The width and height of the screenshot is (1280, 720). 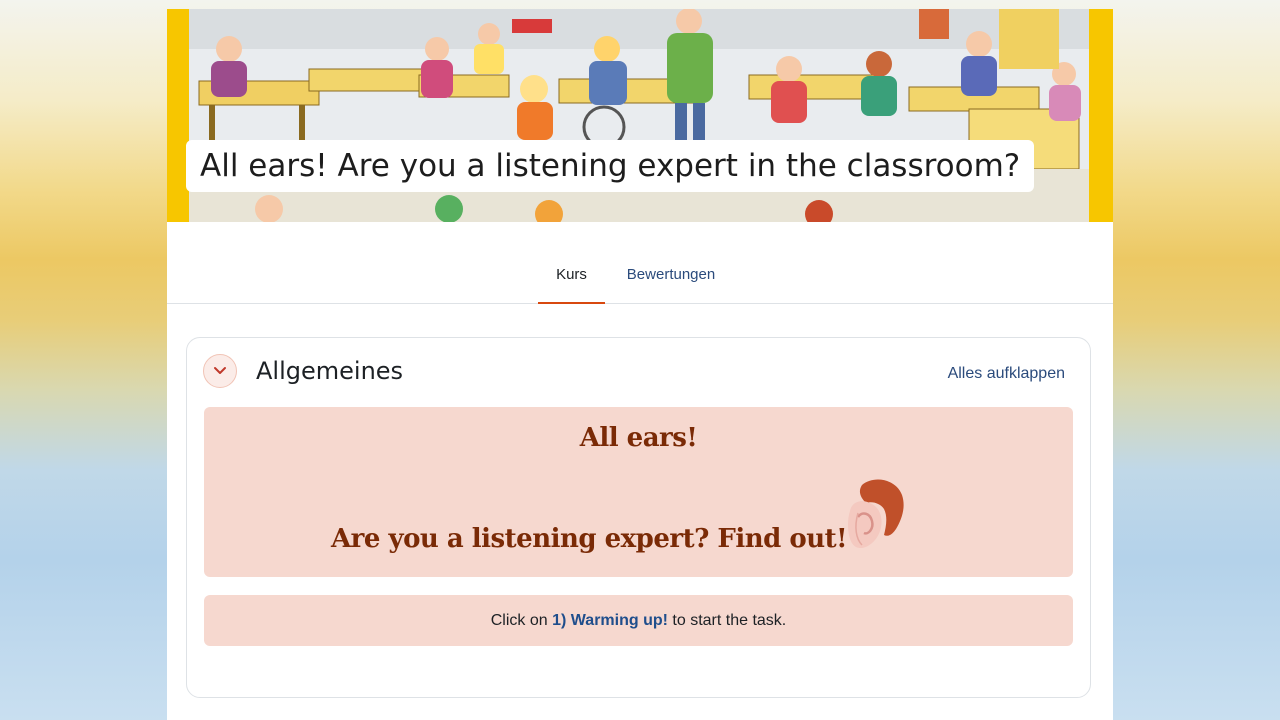 I want to click on instruction-suffix: to start the task., so click(x=729, y=620).